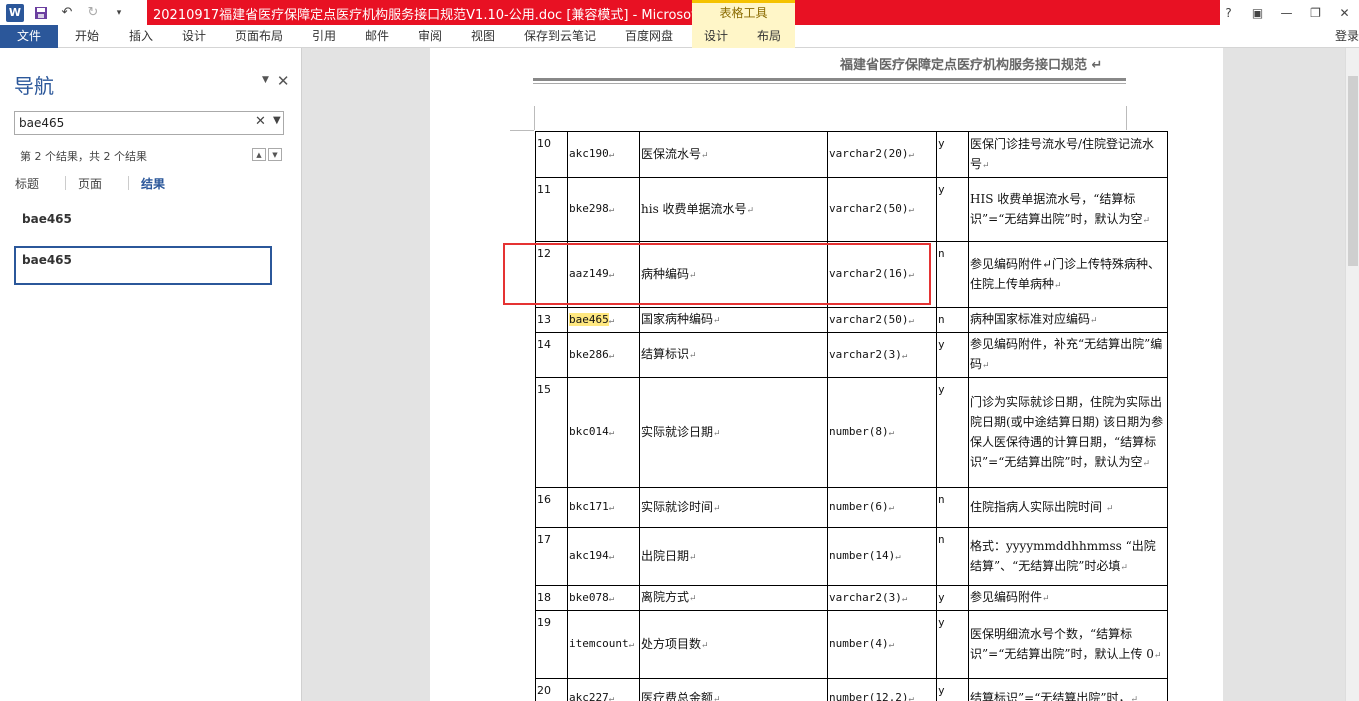  I want to click on field-type-cell: number(8)↵, so click(882, 432).